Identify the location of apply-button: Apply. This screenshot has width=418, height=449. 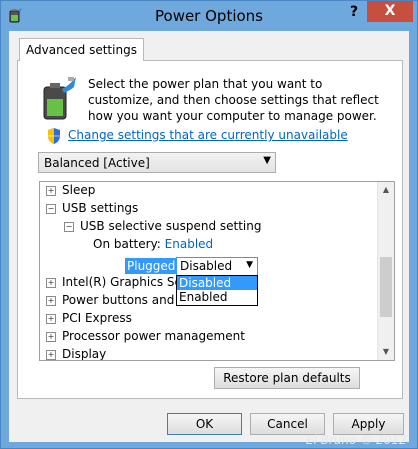
(368, 424).